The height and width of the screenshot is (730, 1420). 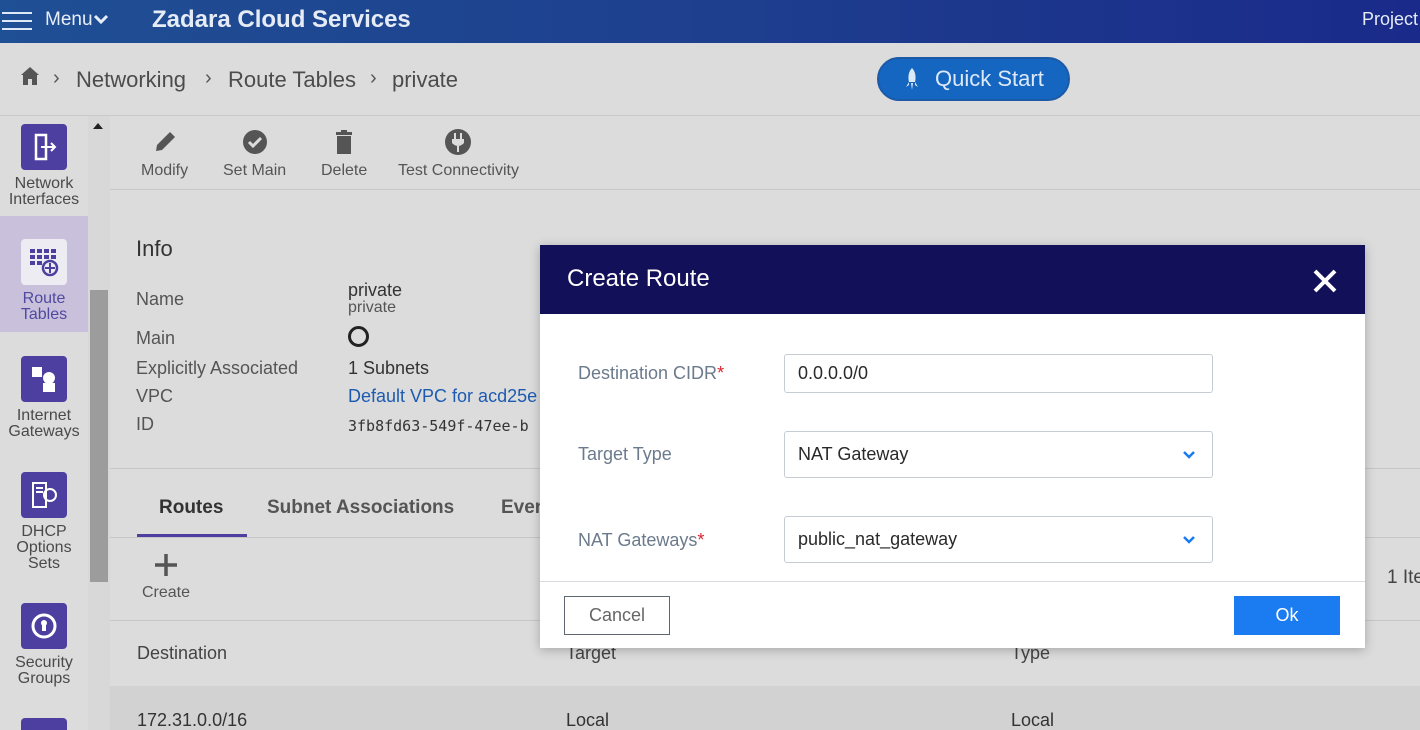 What do you see at coordinates (191, 508) in the screenshot?
I see `tab-routes: Routes` at bounding box center [191, 508].